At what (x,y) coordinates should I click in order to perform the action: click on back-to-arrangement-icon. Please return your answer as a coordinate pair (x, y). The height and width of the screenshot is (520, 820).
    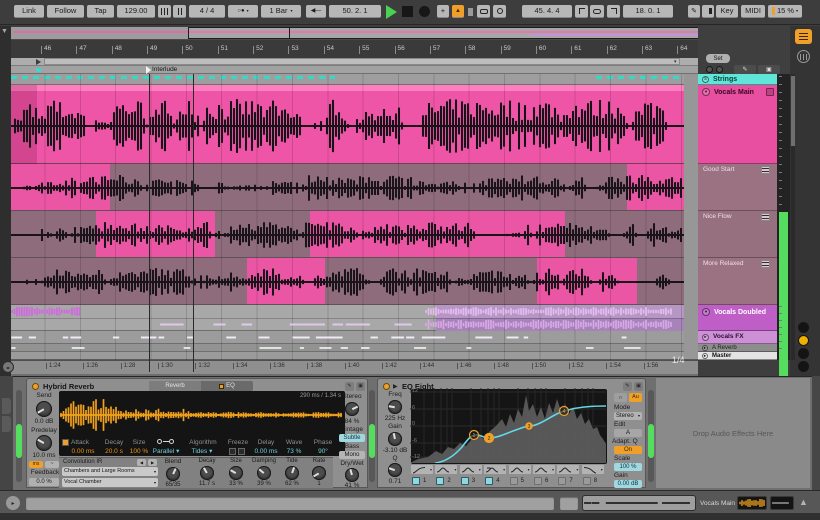
    Looking at the image, I should click on (470, 12).